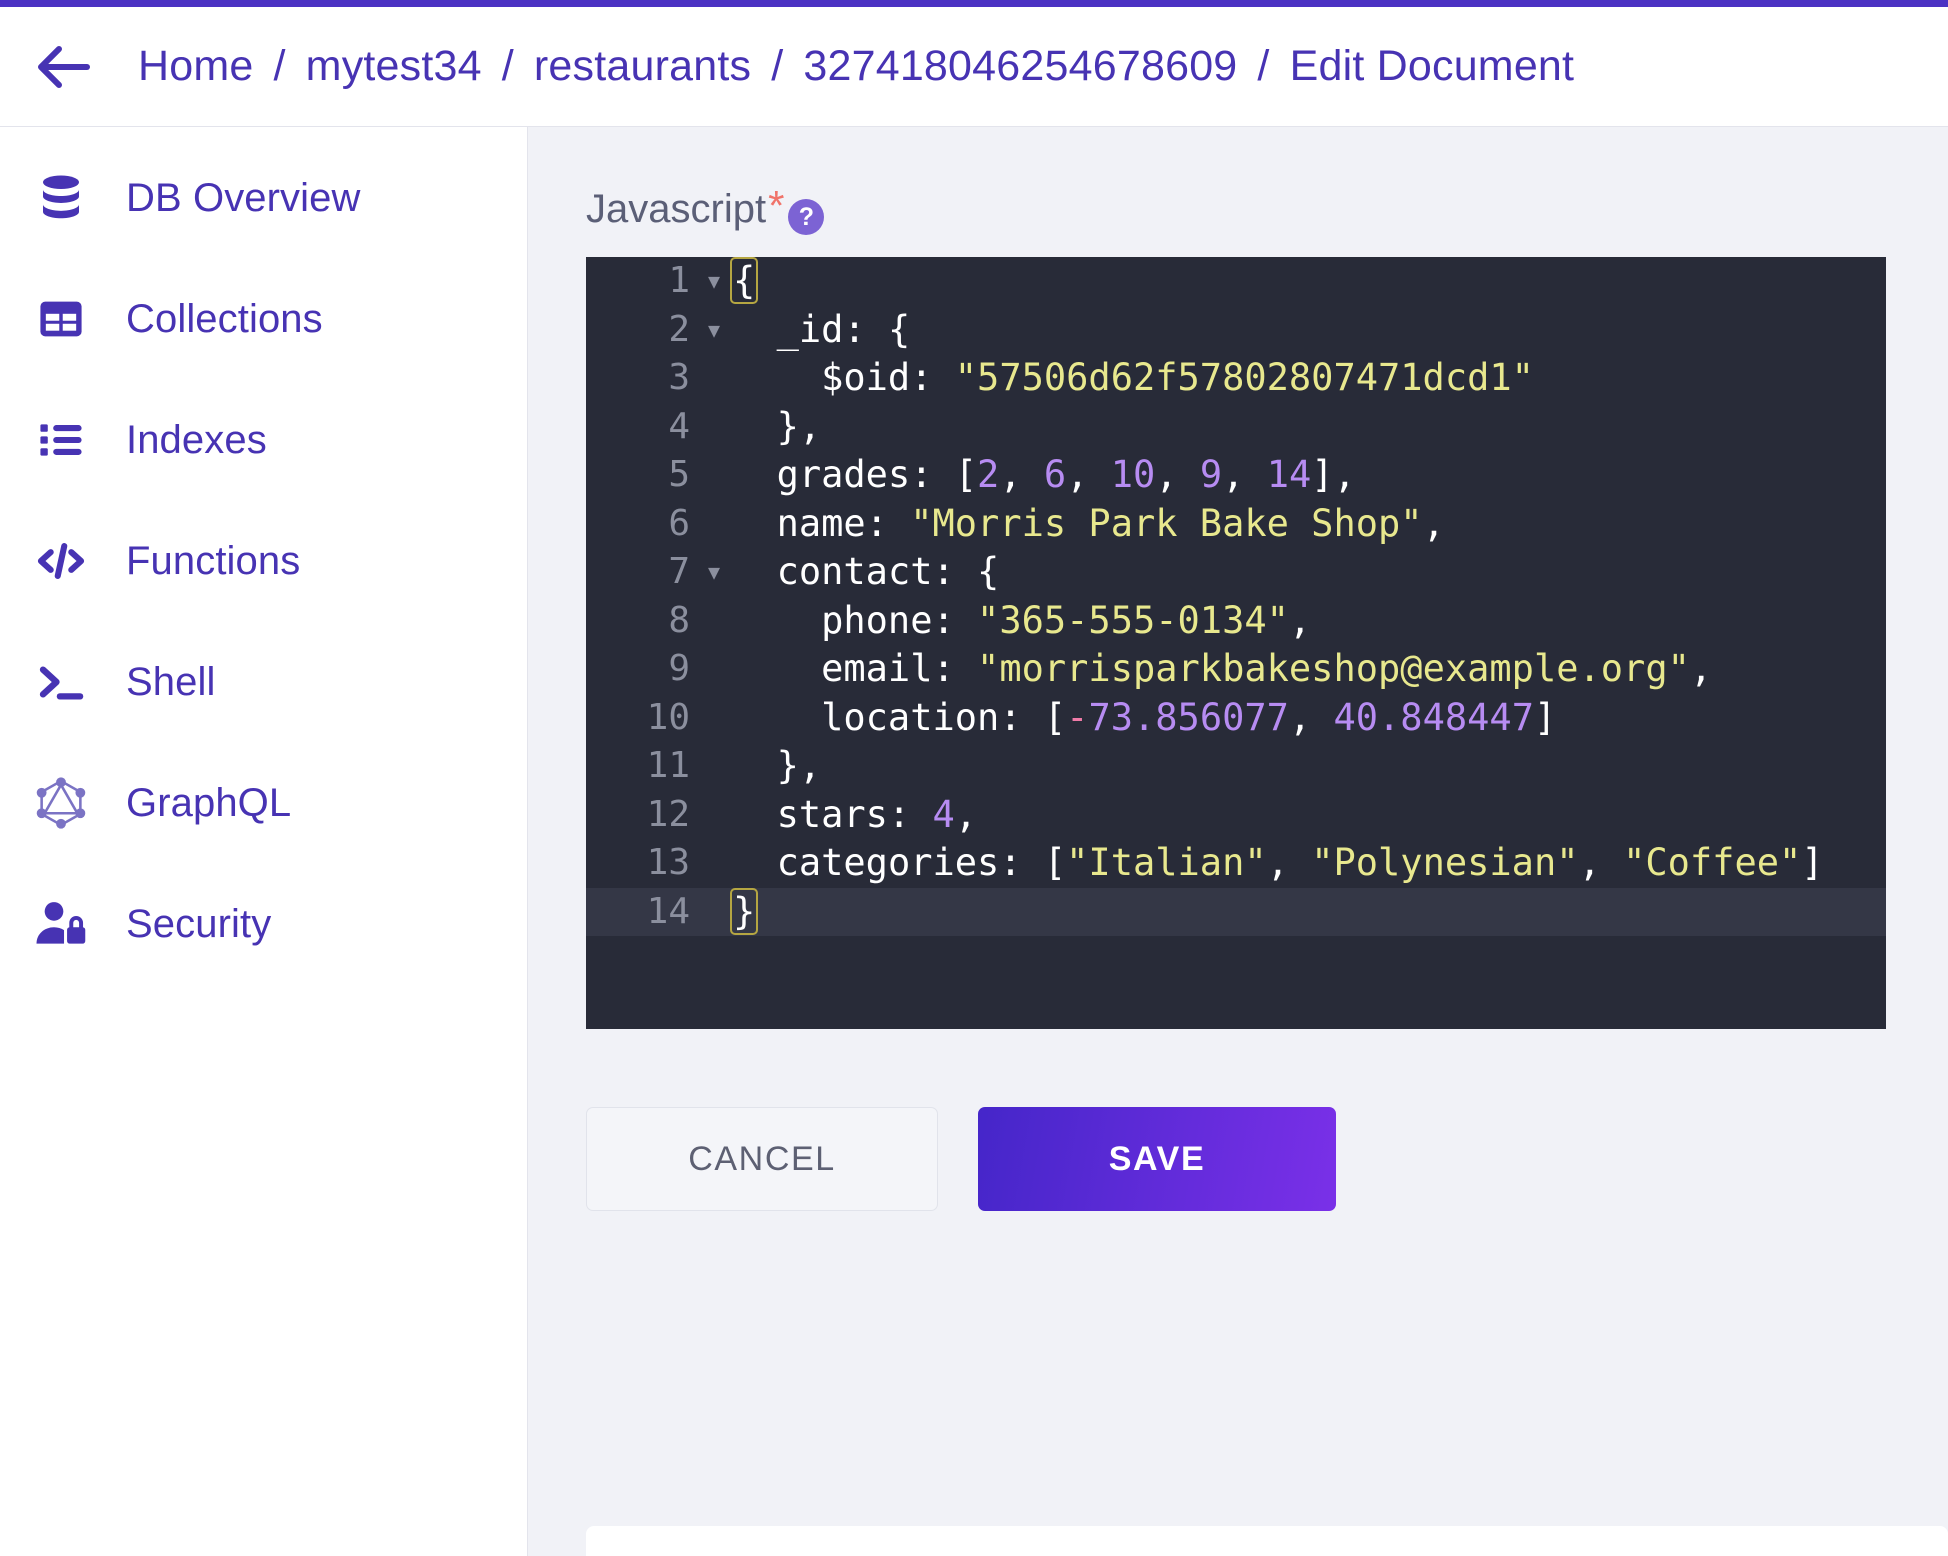 The height and width of the screenshot is (1556, 1948). Describe the element at coordinates (679, 377) in the screenshot. I see `line-number: 3` at that location.